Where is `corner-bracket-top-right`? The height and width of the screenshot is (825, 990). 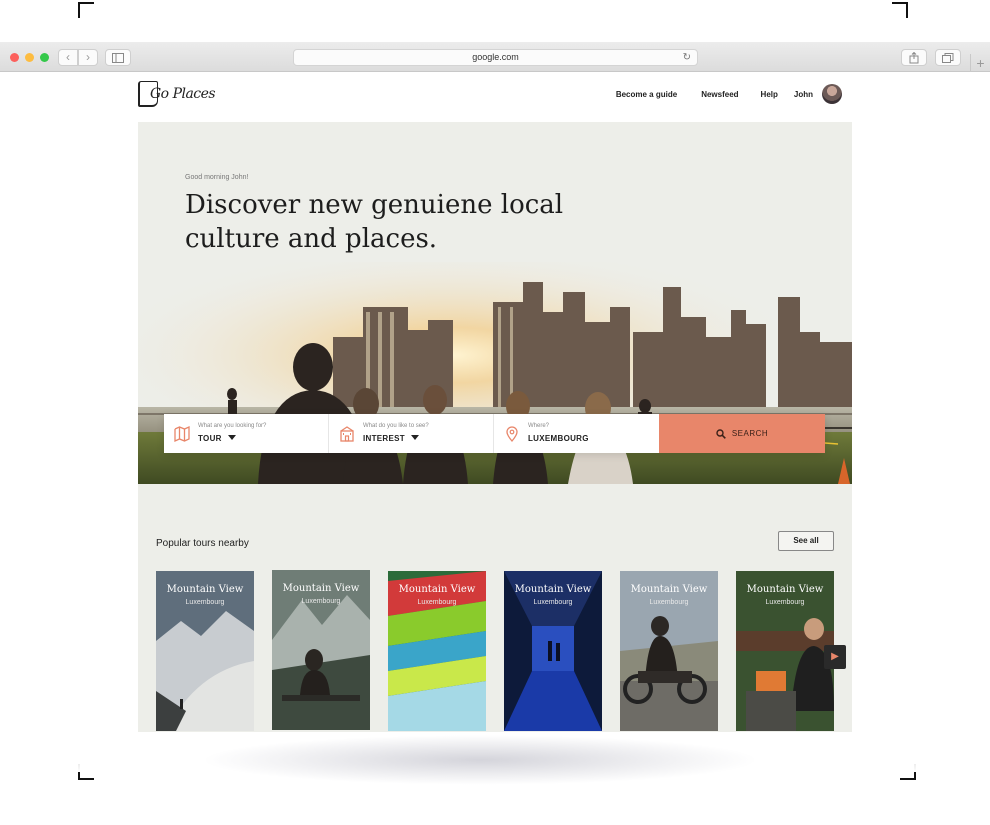 corner-bracket-top-right is located at coordinates (900, 10).